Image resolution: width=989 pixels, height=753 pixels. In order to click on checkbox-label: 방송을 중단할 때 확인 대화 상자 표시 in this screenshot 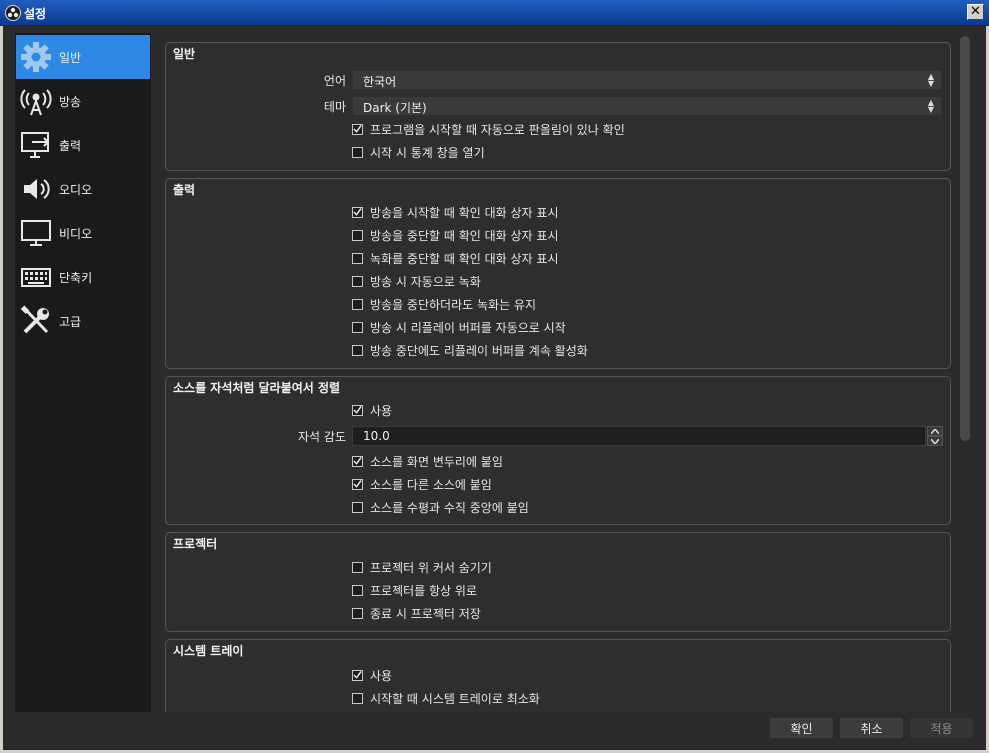, I will do `click(464, 235)`.